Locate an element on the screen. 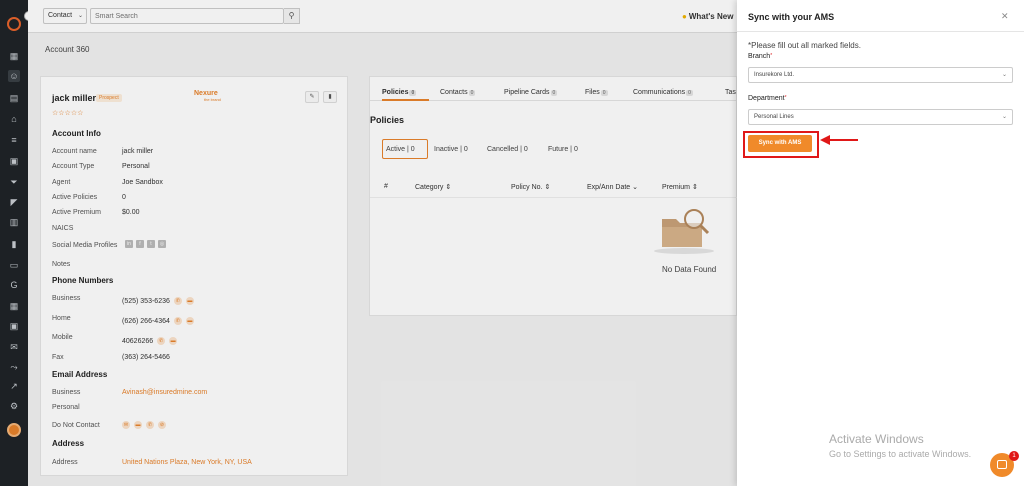  branch-select: Insurekore Ltd. ⌄ is located at coordinates (880, 75).